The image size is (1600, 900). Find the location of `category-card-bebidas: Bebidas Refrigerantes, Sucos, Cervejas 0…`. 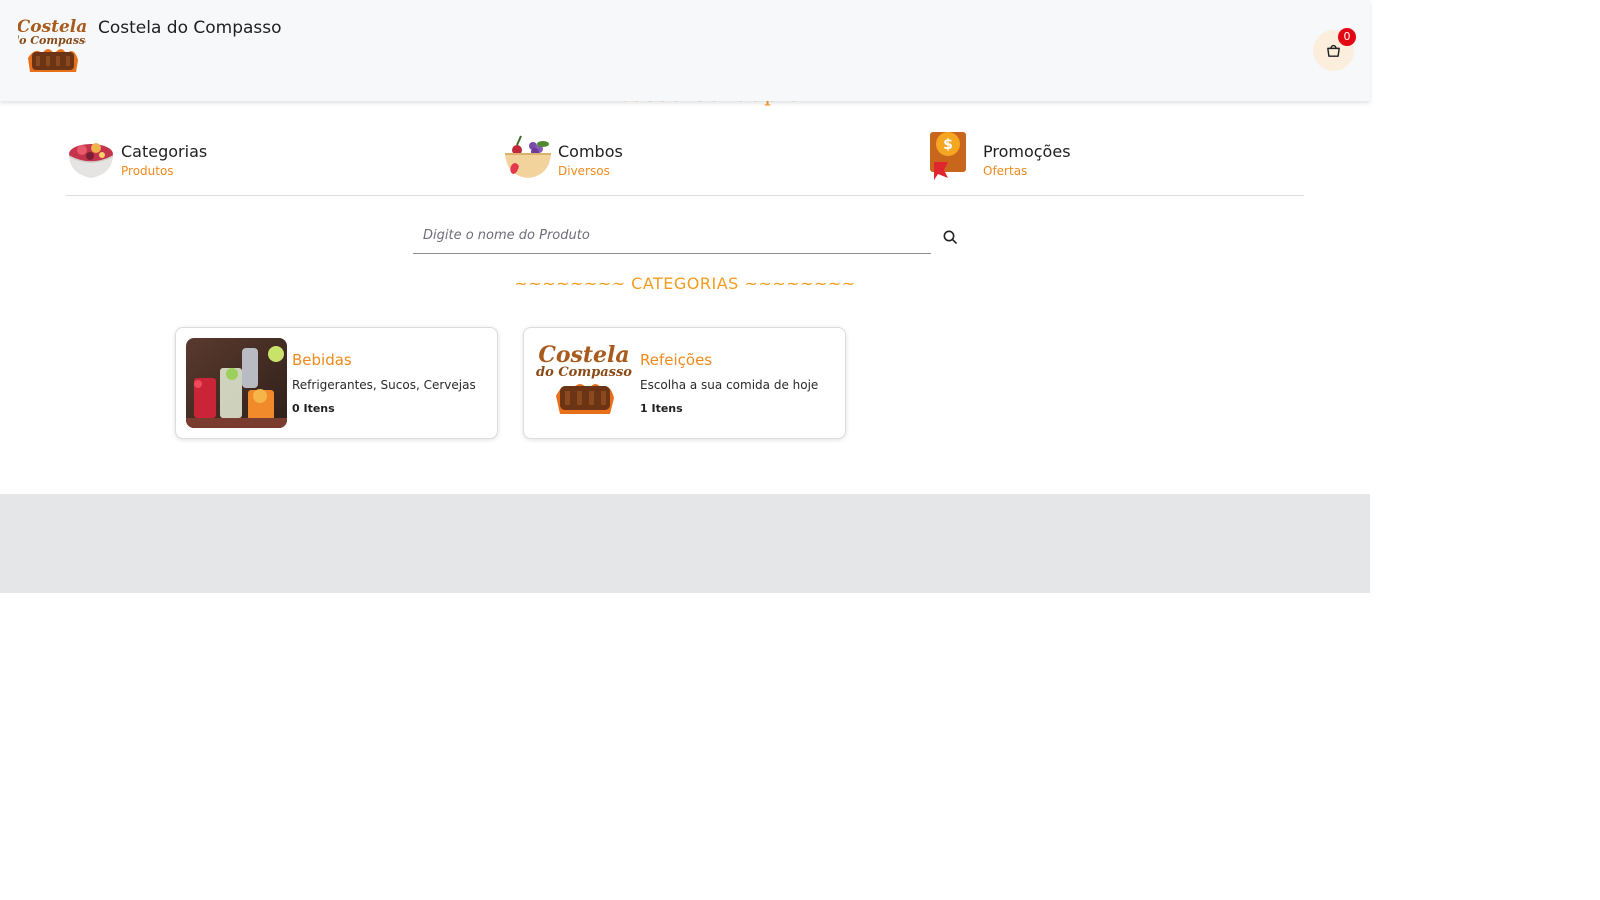

category-card-bebidas: Bebidas Refrigerantes, Sucos, Cervejas 0… is located at coordinates (336, 383).